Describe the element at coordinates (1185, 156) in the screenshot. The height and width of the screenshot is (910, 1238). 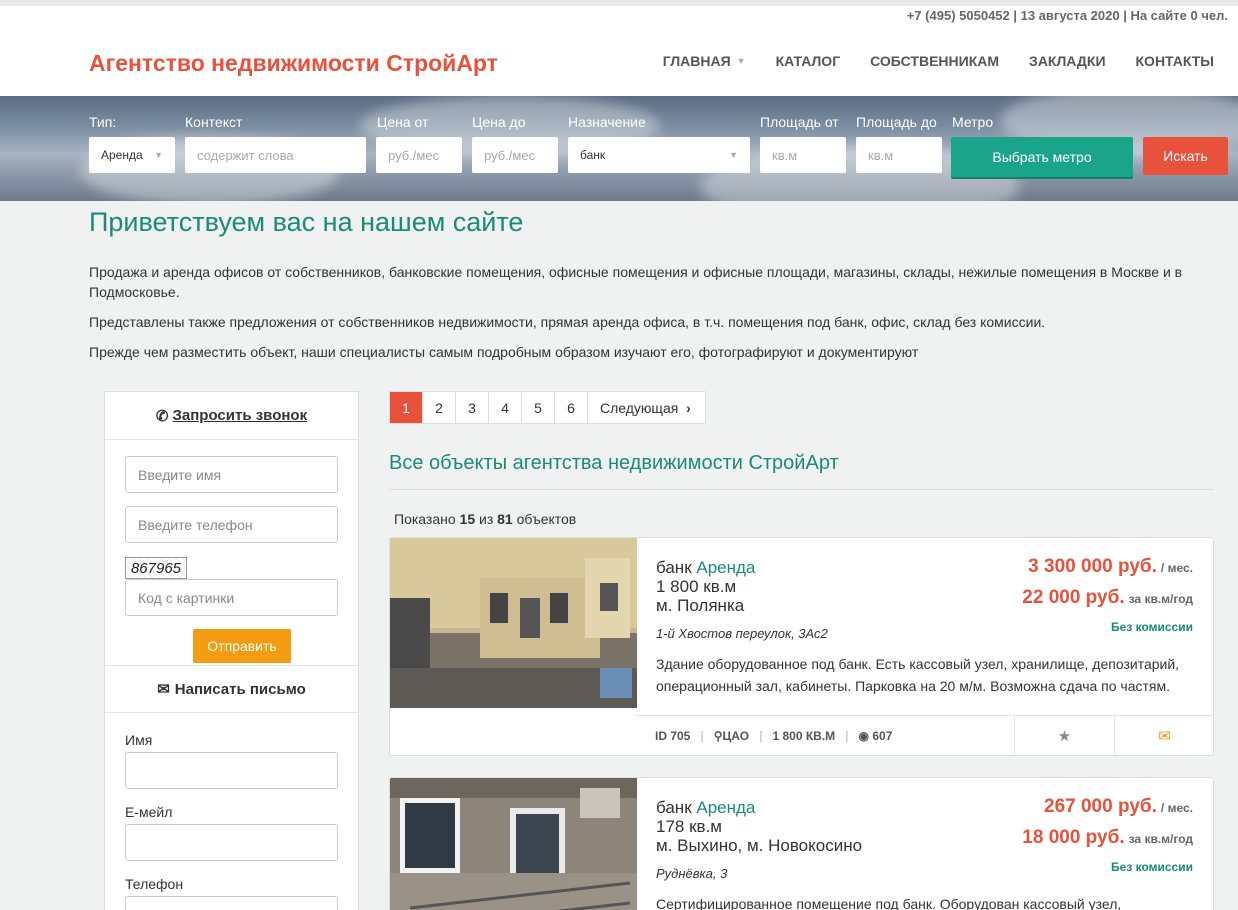
I see `search-button: Искать` at that location.